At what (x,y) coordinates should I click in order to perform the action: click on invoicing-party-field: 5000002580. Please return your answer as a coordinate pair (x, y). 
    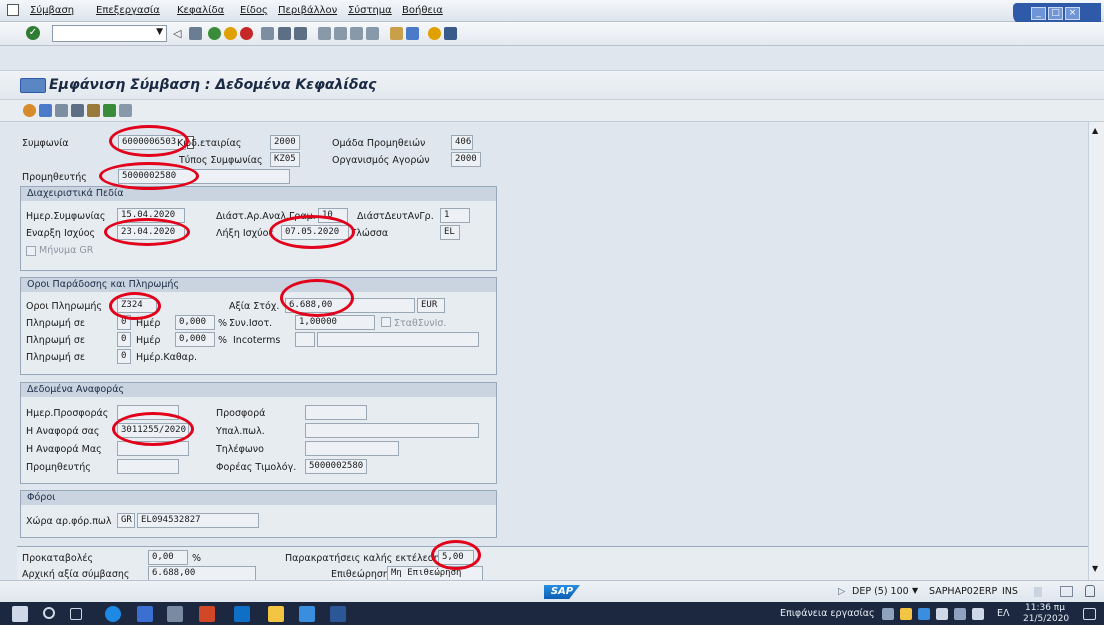
    Looking at the image, I should click on (336, 466).